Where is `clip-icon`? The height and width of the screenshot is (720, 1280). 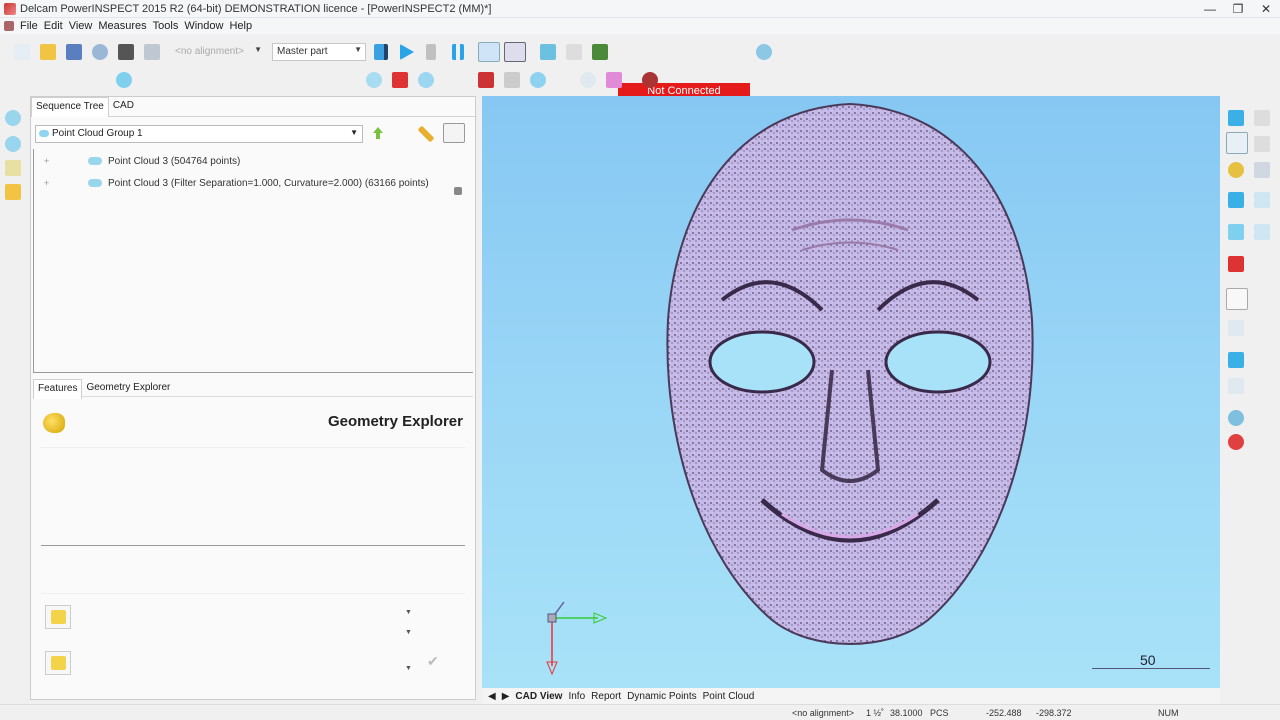 clip-icon is located at coordinates (400, 80).